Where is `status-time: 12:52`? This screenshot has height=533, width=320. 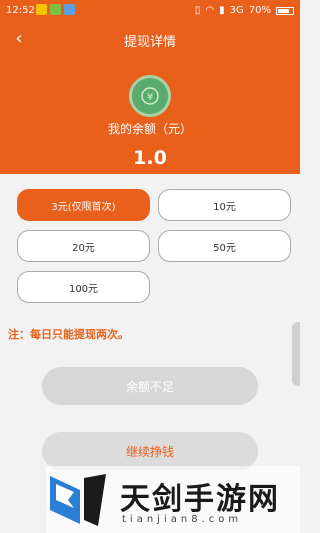 status-time: 12:52 is located at coordinates (20, 10).